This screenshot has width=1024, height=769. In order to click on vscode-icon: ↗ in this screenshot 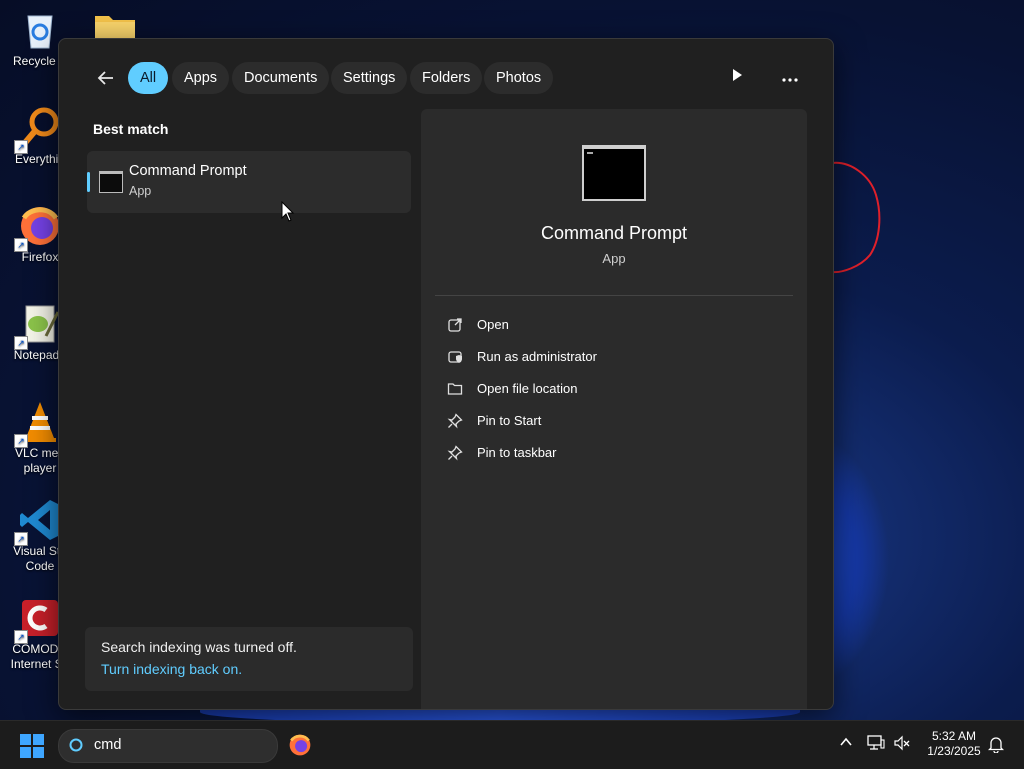, I will do `click(38, 522)`.